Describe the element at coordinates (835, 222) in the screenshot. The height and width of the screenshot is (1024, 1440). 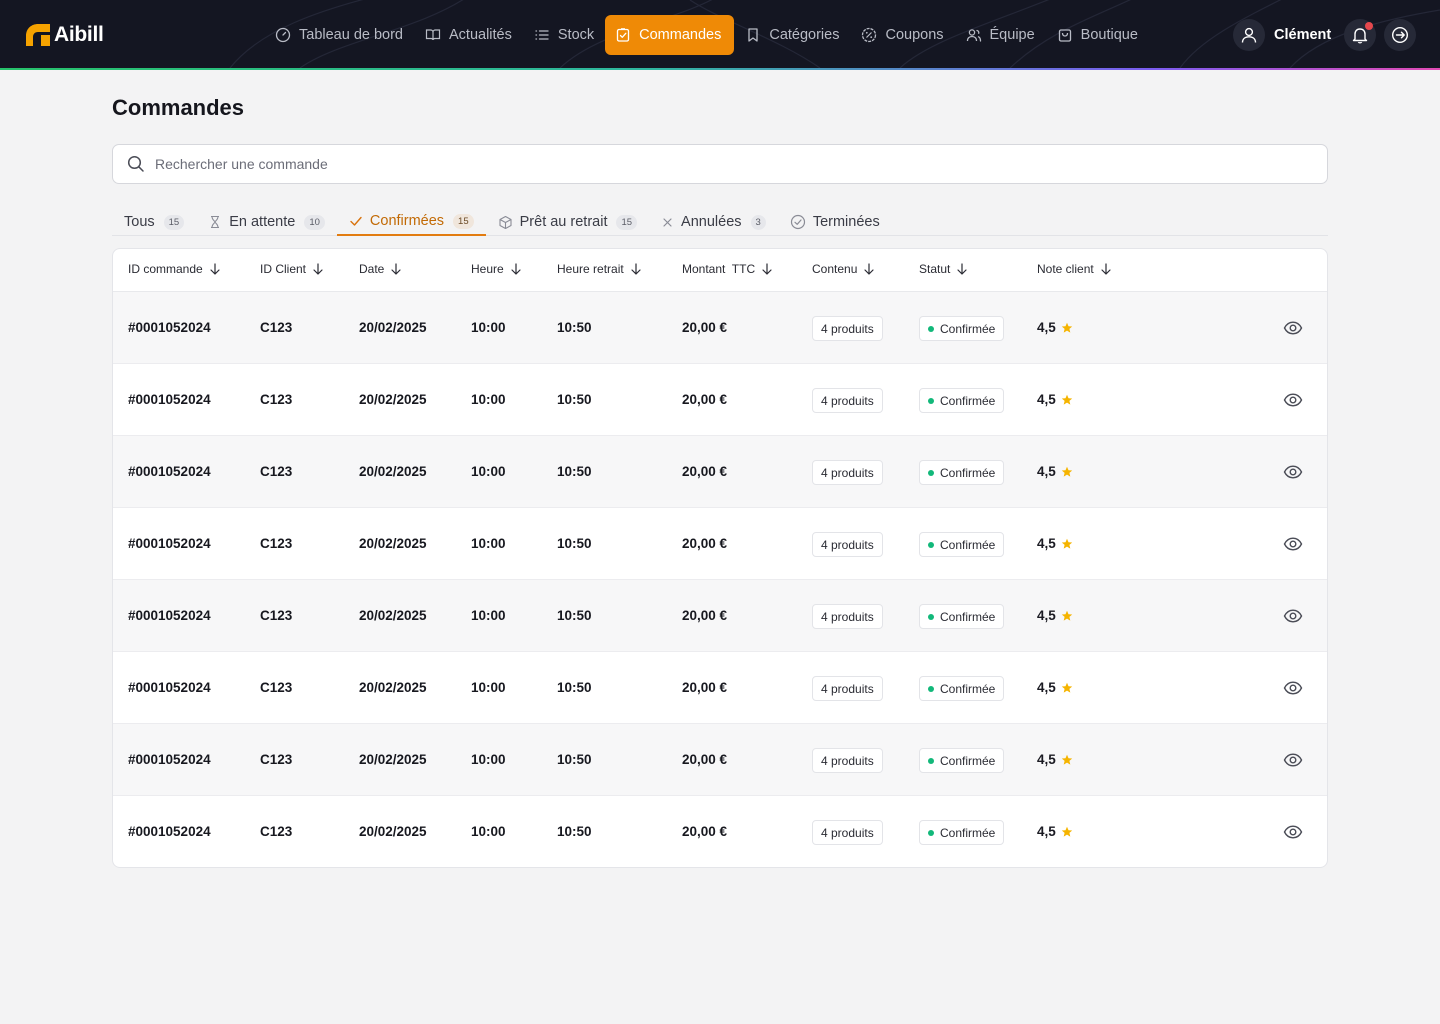
I see `tab-terminees: Terminées` at that location.